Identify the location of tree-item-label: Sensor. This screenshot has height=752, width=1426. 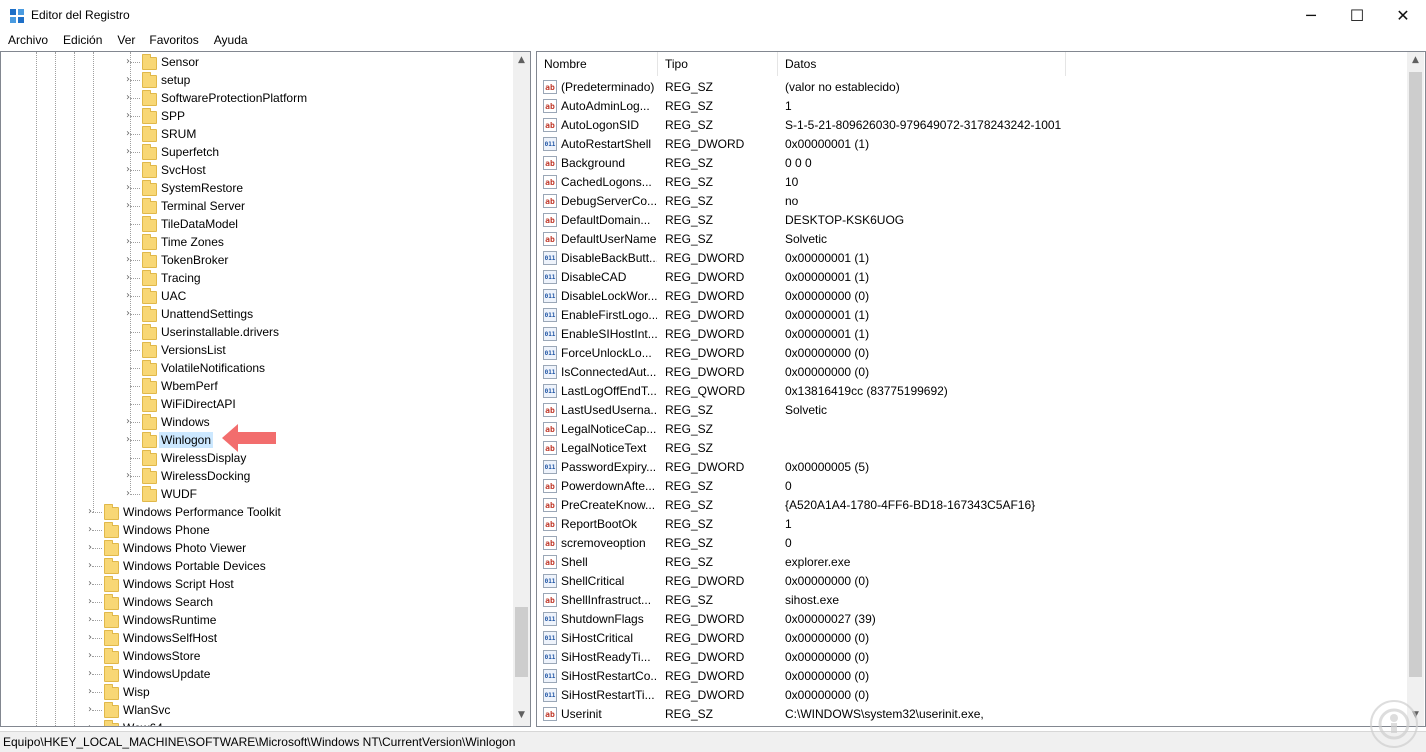
(180, 62).